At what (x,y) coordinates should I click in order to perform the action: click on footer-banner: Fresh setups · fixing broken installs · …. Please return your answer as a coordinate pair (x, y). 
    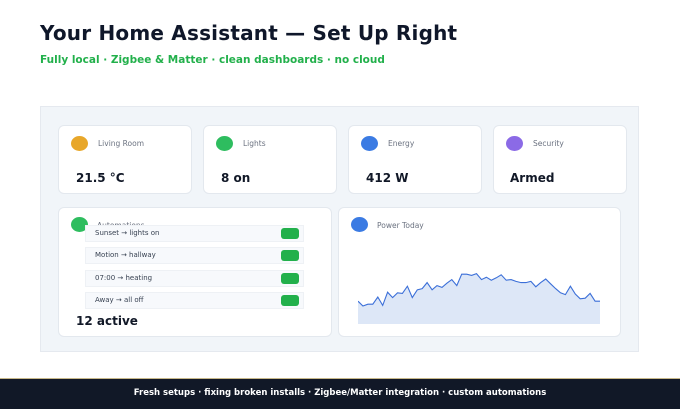
    Looking at the image, I should click on (340, 393).